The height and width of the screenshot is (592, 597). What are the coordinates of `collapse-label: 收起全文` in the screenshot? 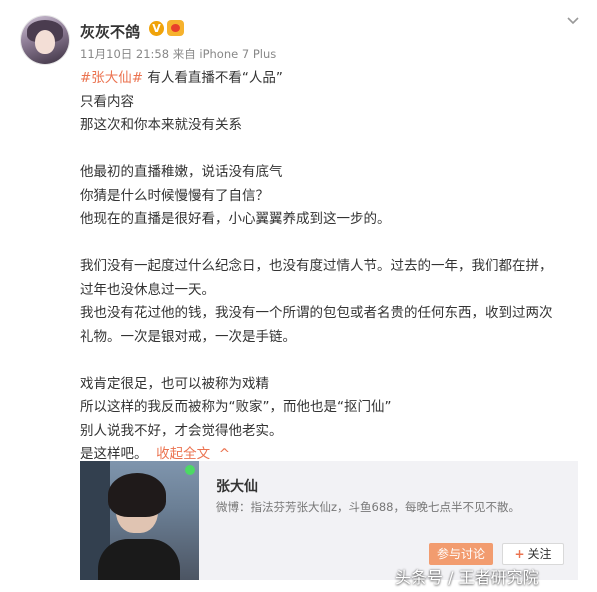 It's located at (183, 454).